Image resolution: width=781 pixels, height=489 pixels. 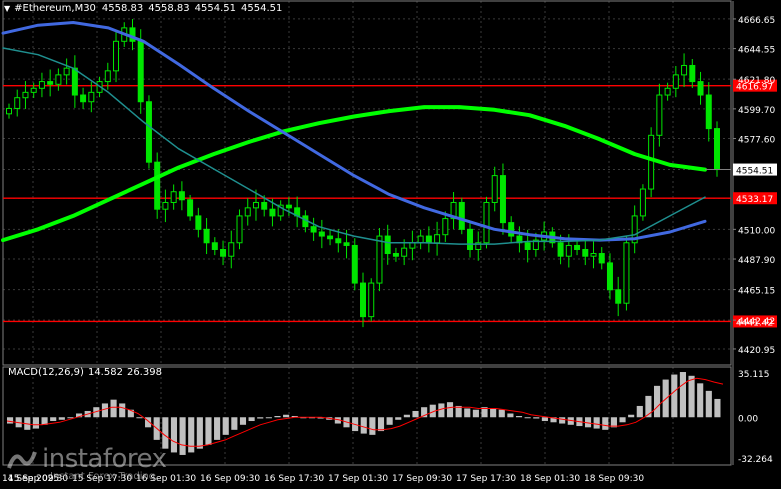 I want to click on time-axis-label: 18 Sep 01:30, so click(x=550, y=479).